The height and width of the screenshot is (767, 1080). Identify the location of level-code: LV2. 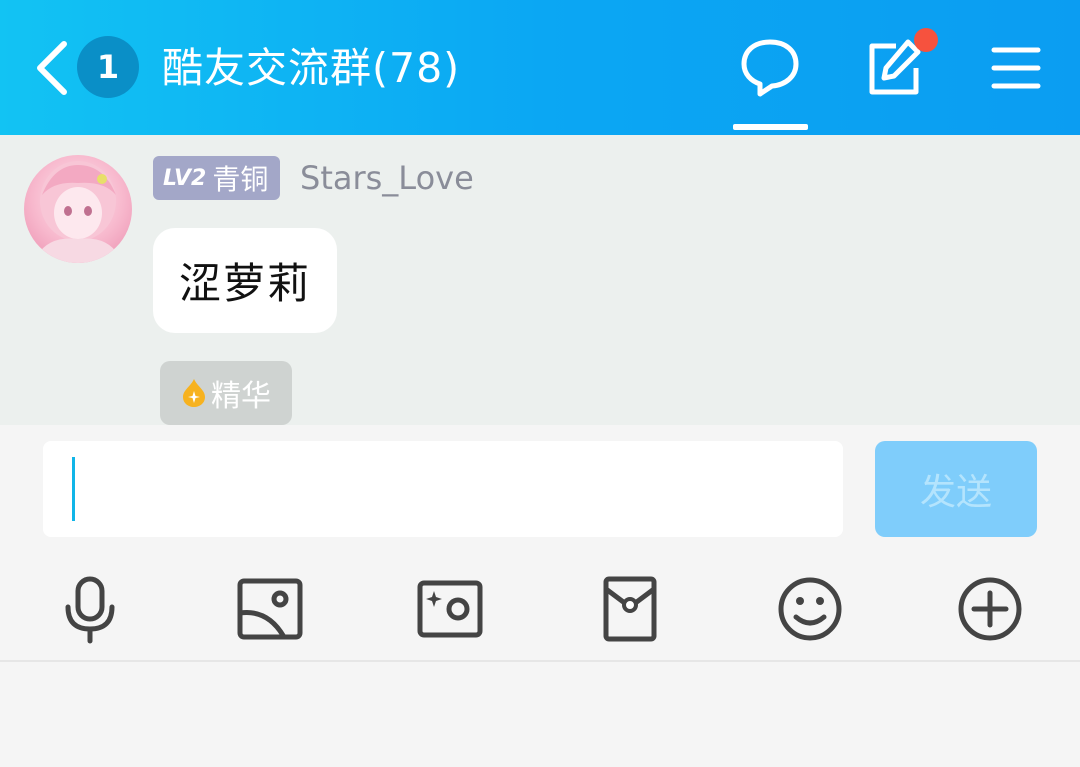
(185, 178).